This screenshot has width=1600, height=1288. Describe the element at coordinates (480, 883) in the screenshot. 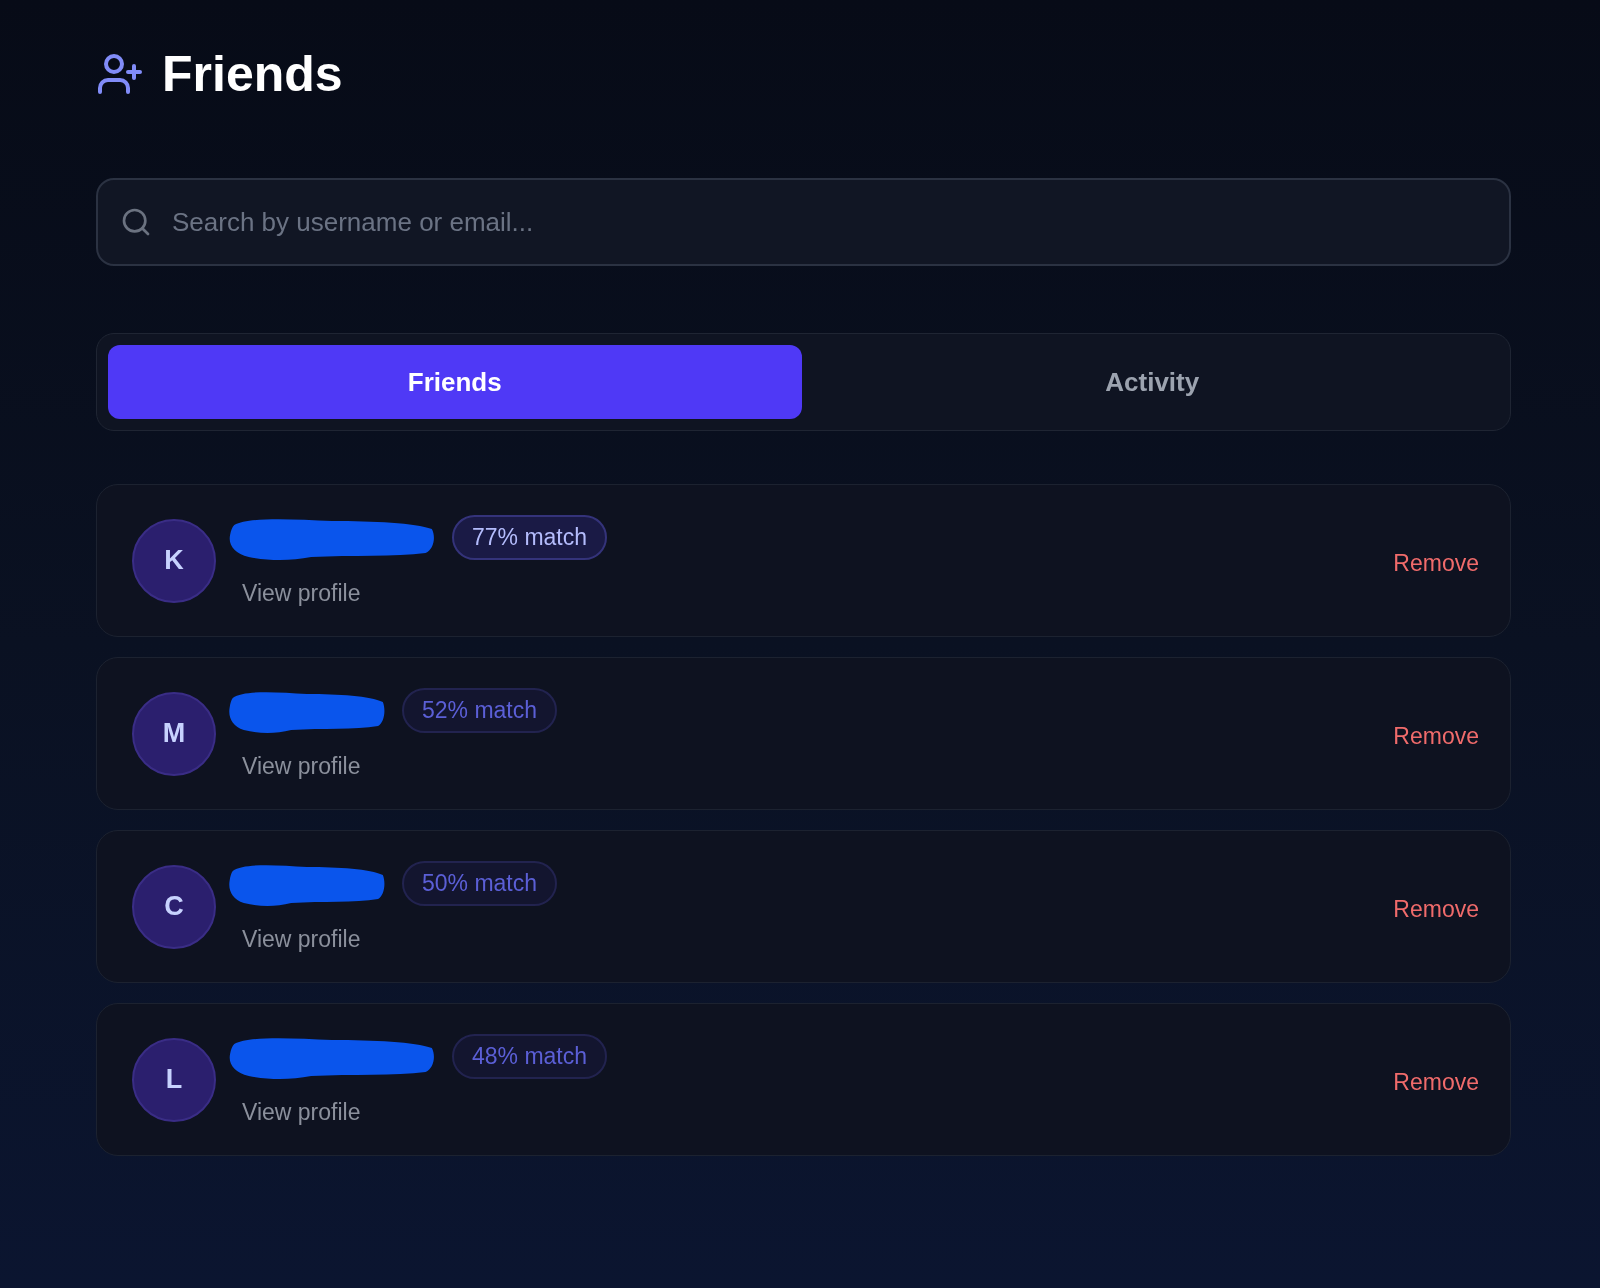

I see `match-badge: 50% match` at that location.